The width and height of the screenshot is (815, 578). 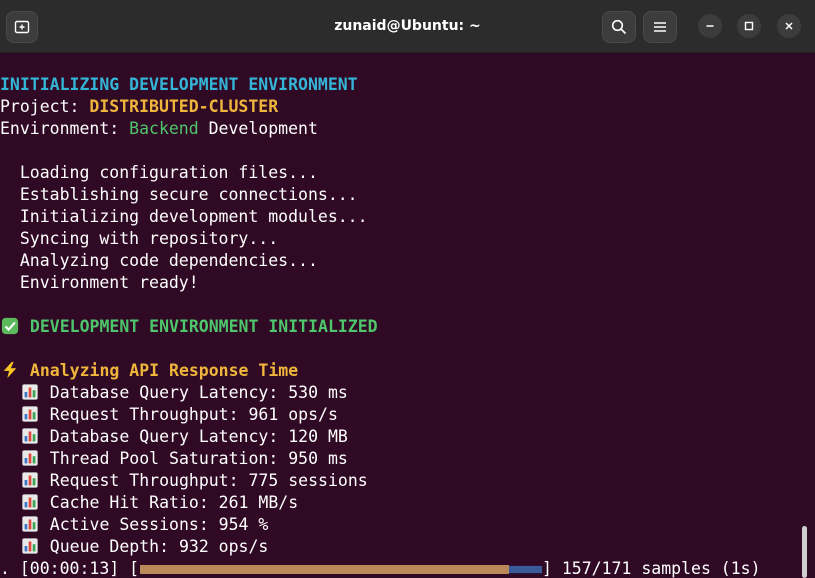 What do you see at coordinates (10, 326) in the screenshot?
I see `check-mark-icon` at bounding box center [10, 326].